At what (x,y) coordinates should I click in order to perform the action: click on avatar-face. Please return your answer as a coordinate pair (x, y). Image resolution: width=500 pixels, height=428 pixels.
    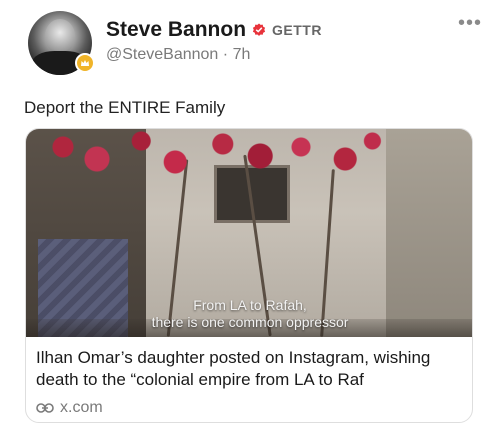
    Looking at the image, I should click on (60, 36).